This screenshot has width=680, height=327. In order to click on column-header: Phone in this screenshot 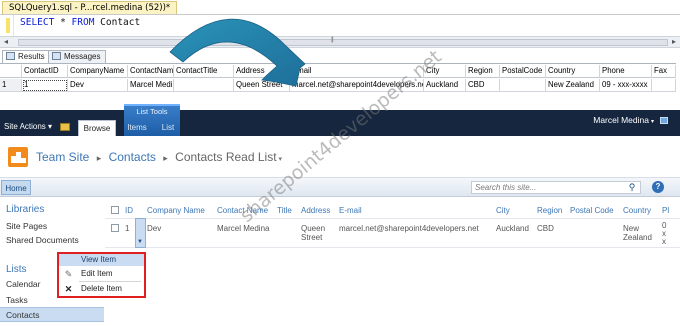, I will do `click(626, 71)`.